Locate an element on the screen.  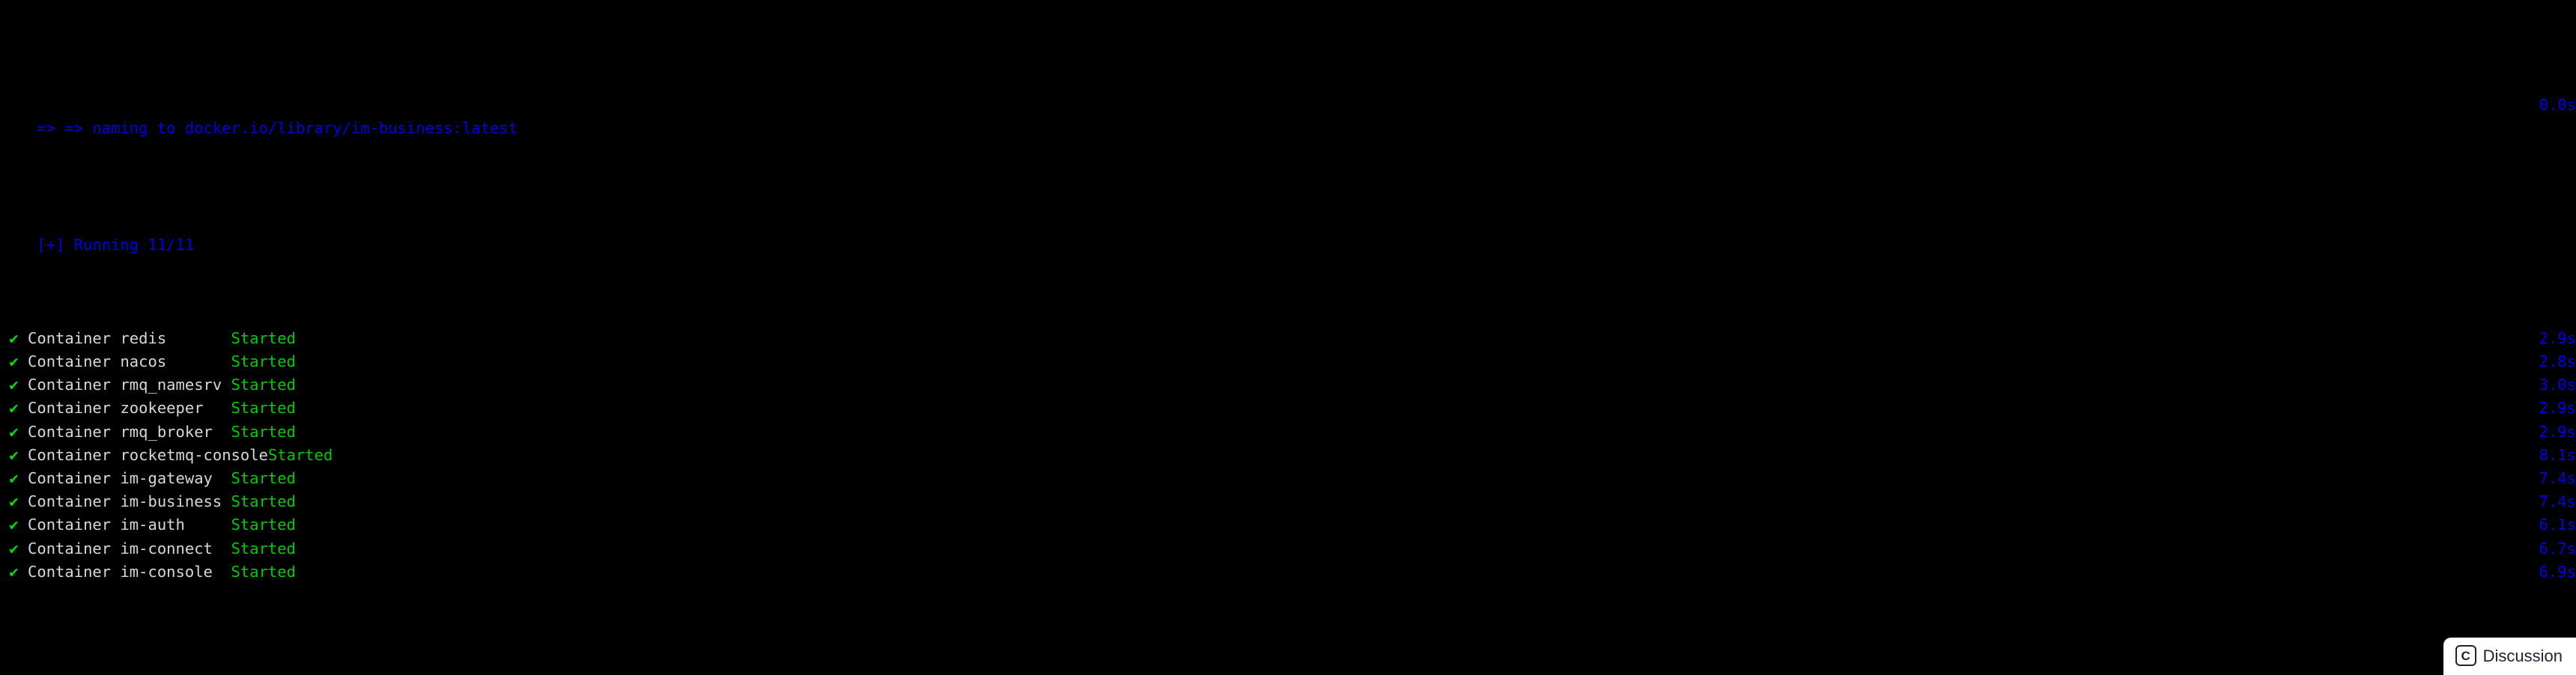
compose-service-line: ✔ Container rocketmq-consoleStarted 8.1s is located at coordinates (1288, 455).